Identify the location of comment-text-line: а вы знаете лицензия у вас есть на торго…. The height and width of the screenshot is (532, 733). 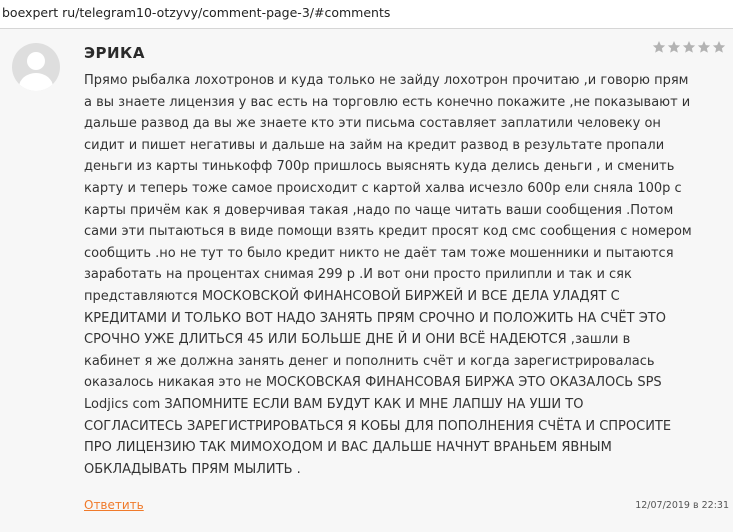
(387, 102).